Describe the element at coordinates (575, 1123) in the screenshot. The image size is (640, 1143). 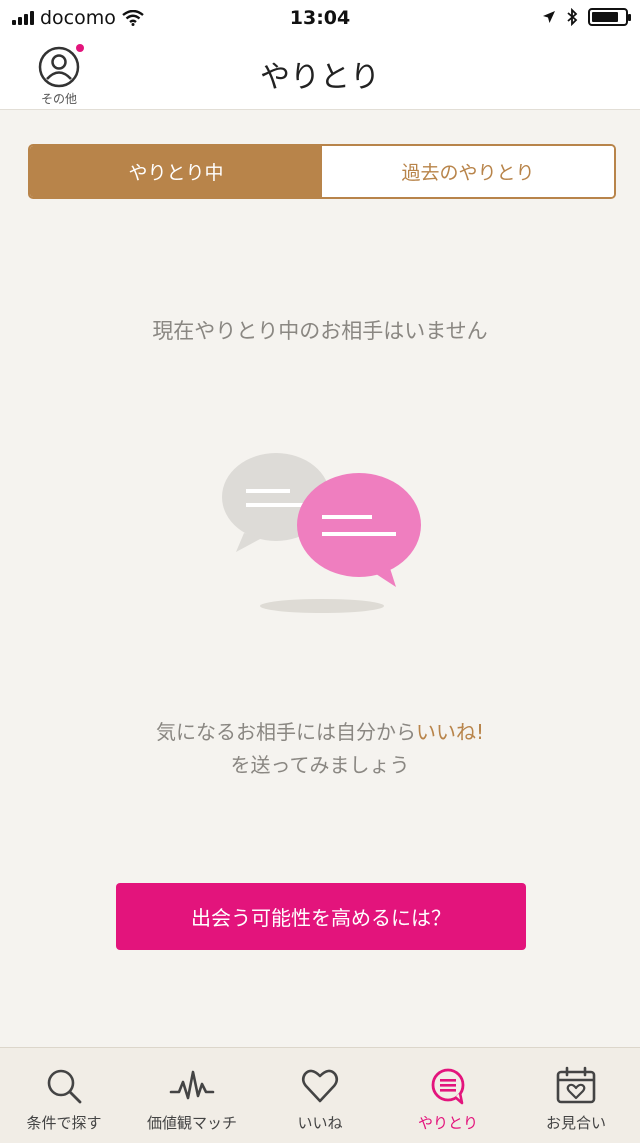
I see `tab-omiai-label: お見合い` at that location.